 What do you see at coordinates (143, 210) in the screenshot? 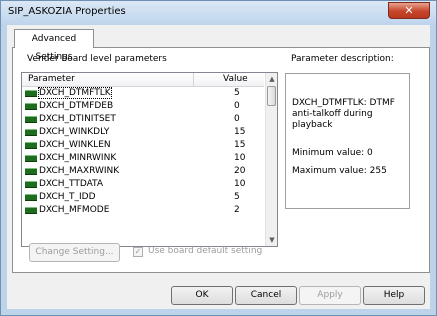
I see `list-item: DXCH_MFMODE 2` at bounding box center [143, 210].